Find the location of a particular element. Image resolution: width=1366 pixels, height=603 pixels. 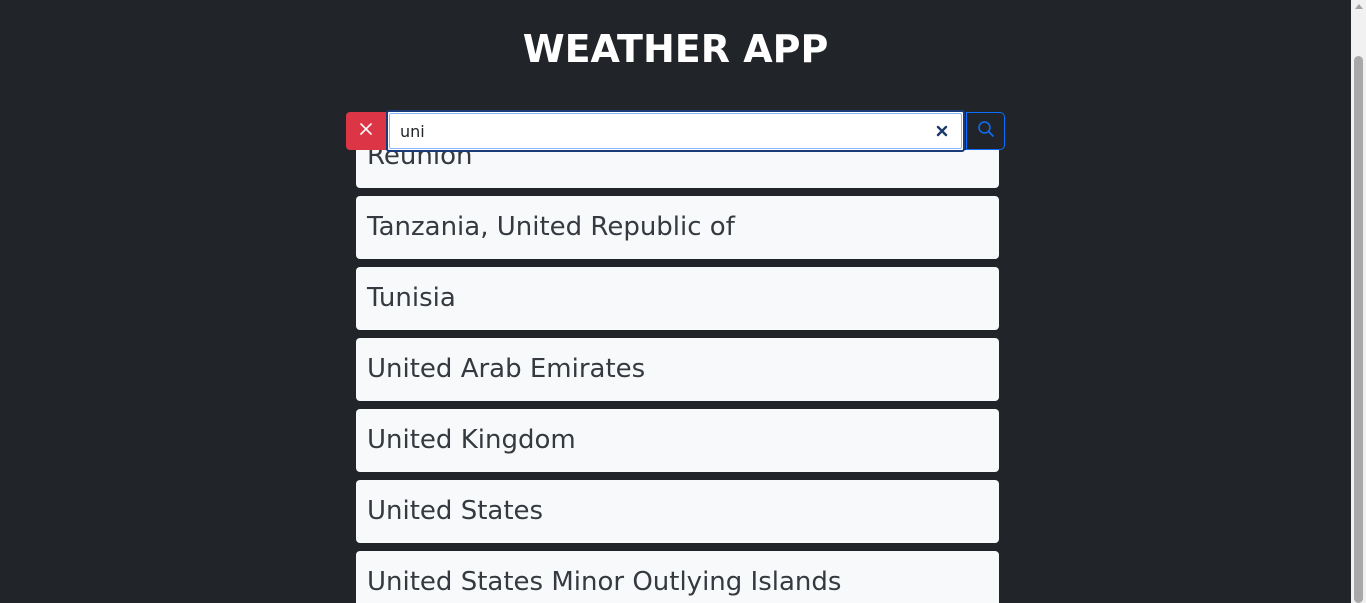

scrollbar-thumb is located at coordinates (1358, 329).